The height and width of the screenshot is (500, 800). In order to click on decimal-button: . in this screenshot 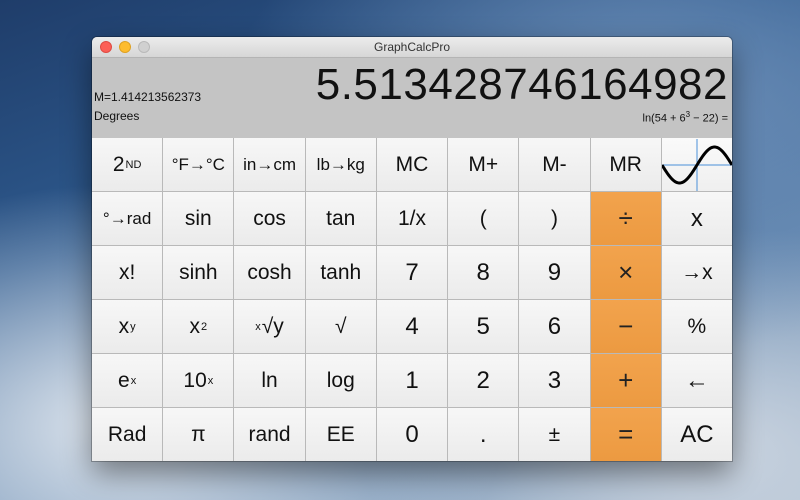, I will do `click(483, 434)`.